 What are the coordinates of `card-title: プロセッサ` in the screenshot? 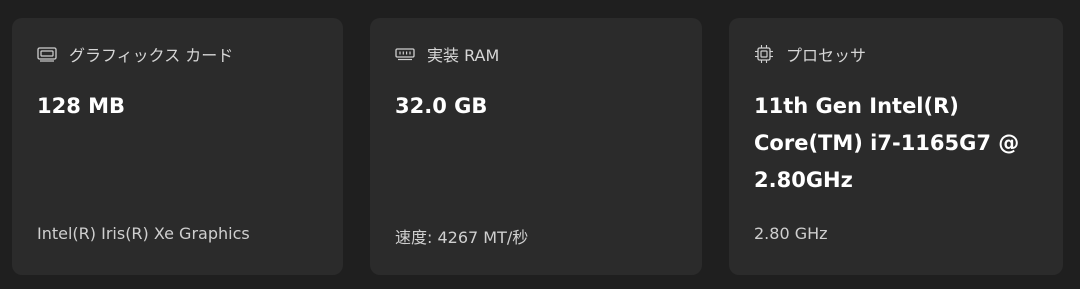 It's located at (826, 55).